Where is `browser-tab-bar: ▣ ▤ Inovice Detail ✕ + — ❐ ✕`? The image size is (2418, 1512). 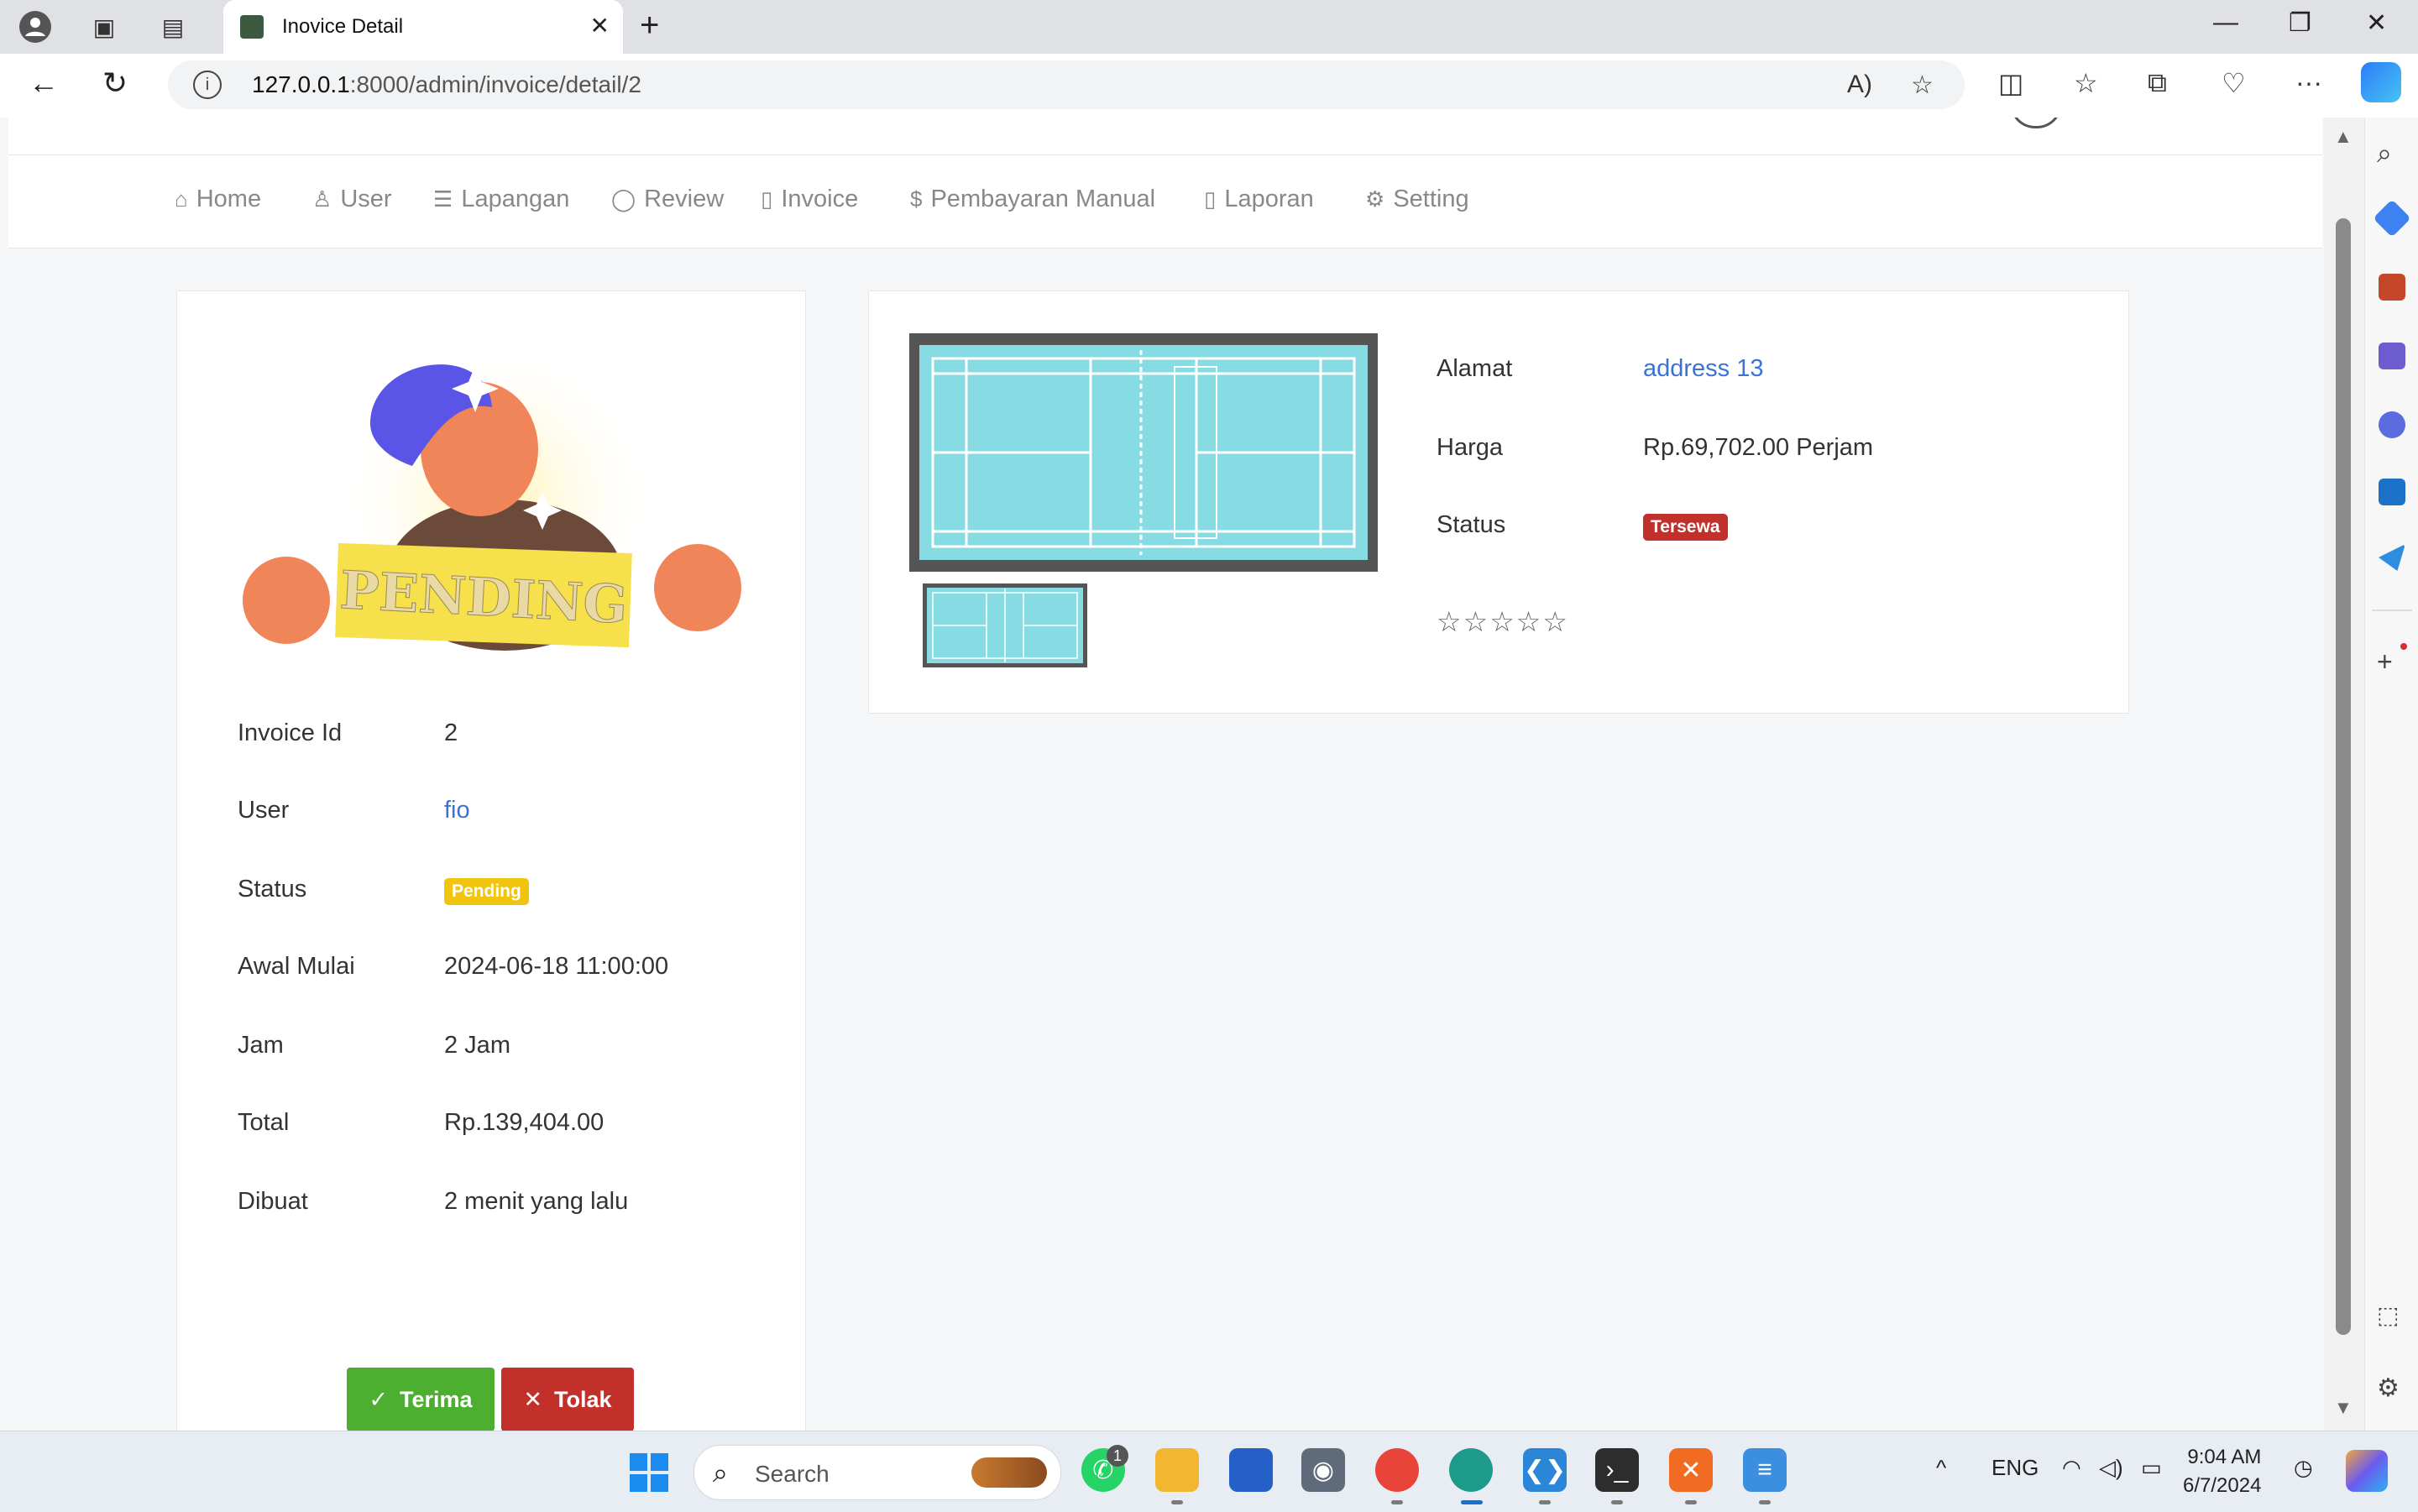 browser-tab-bar: ▣ ▤ Inovice Detail ✕ + — ❐ ✕ is located at coordinates (1209, 27).